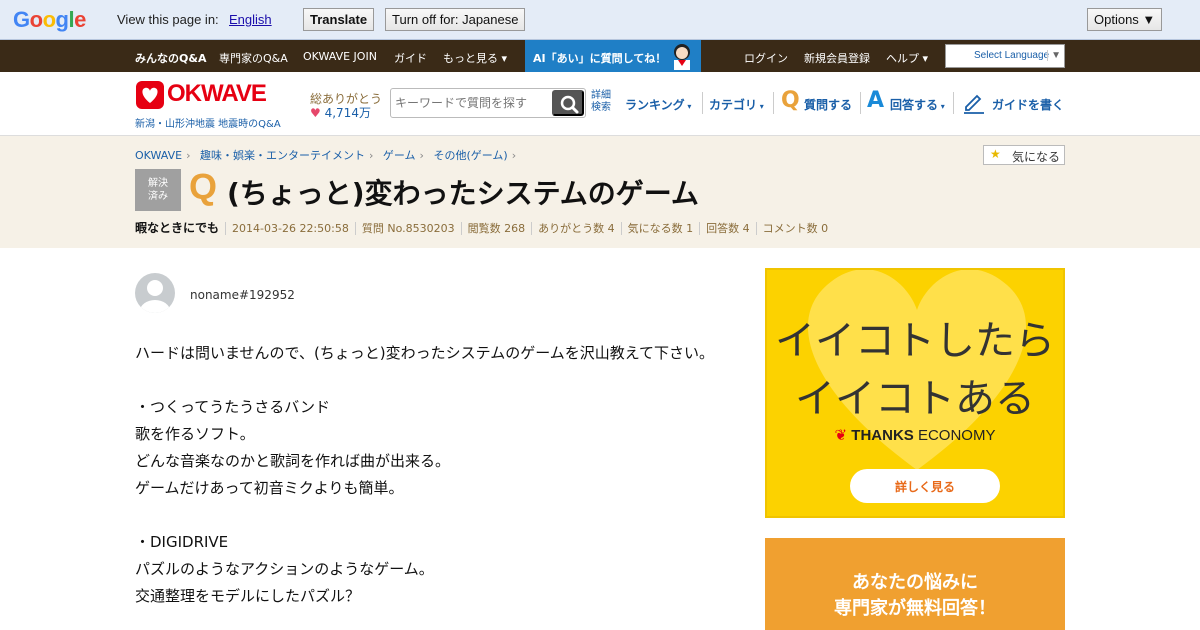 This screenshot has width=1200, height=630. Describe the element at coordinates (293, 461) in the screenshot. I see `body-line: どんな音楽なのかと歌詞を作れば曲が出来る。` at that location.